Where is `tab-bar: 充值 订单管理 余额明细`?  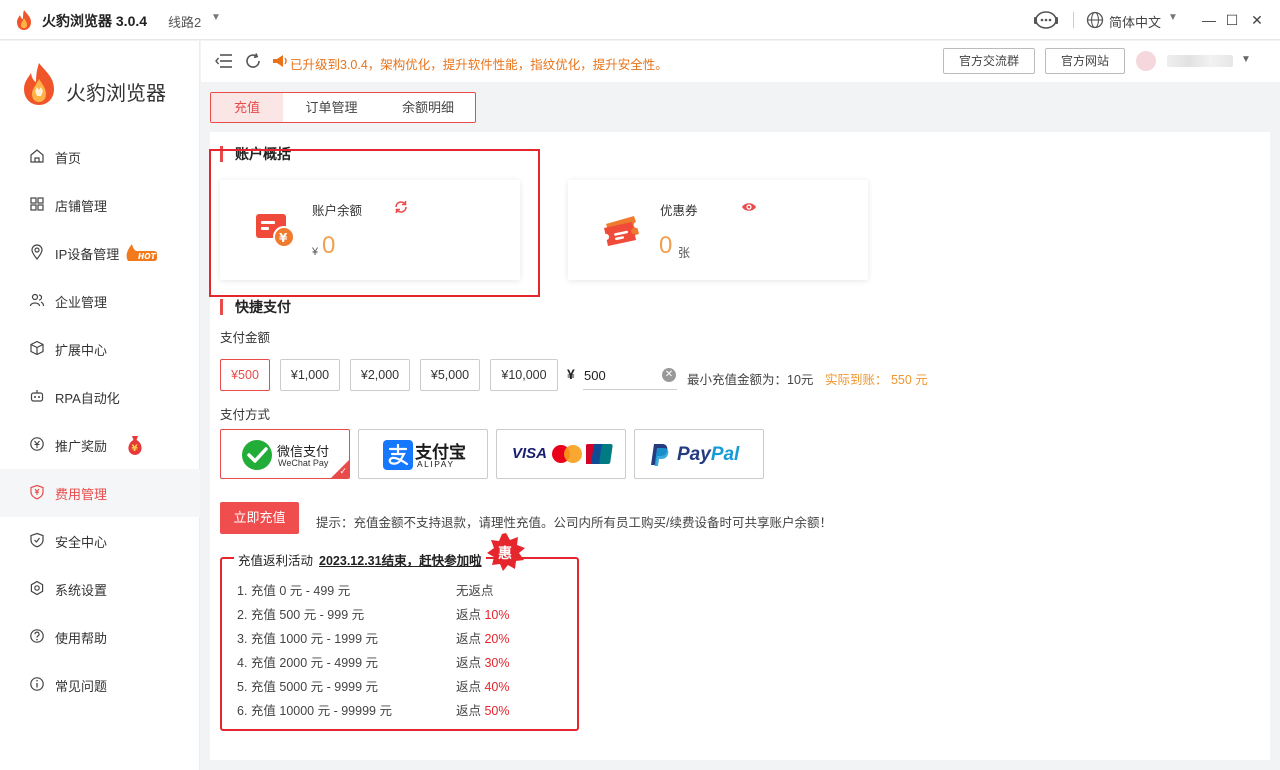
tab-bar: 充值 订单管理 余额明细 is located at coordinates (343, 107).